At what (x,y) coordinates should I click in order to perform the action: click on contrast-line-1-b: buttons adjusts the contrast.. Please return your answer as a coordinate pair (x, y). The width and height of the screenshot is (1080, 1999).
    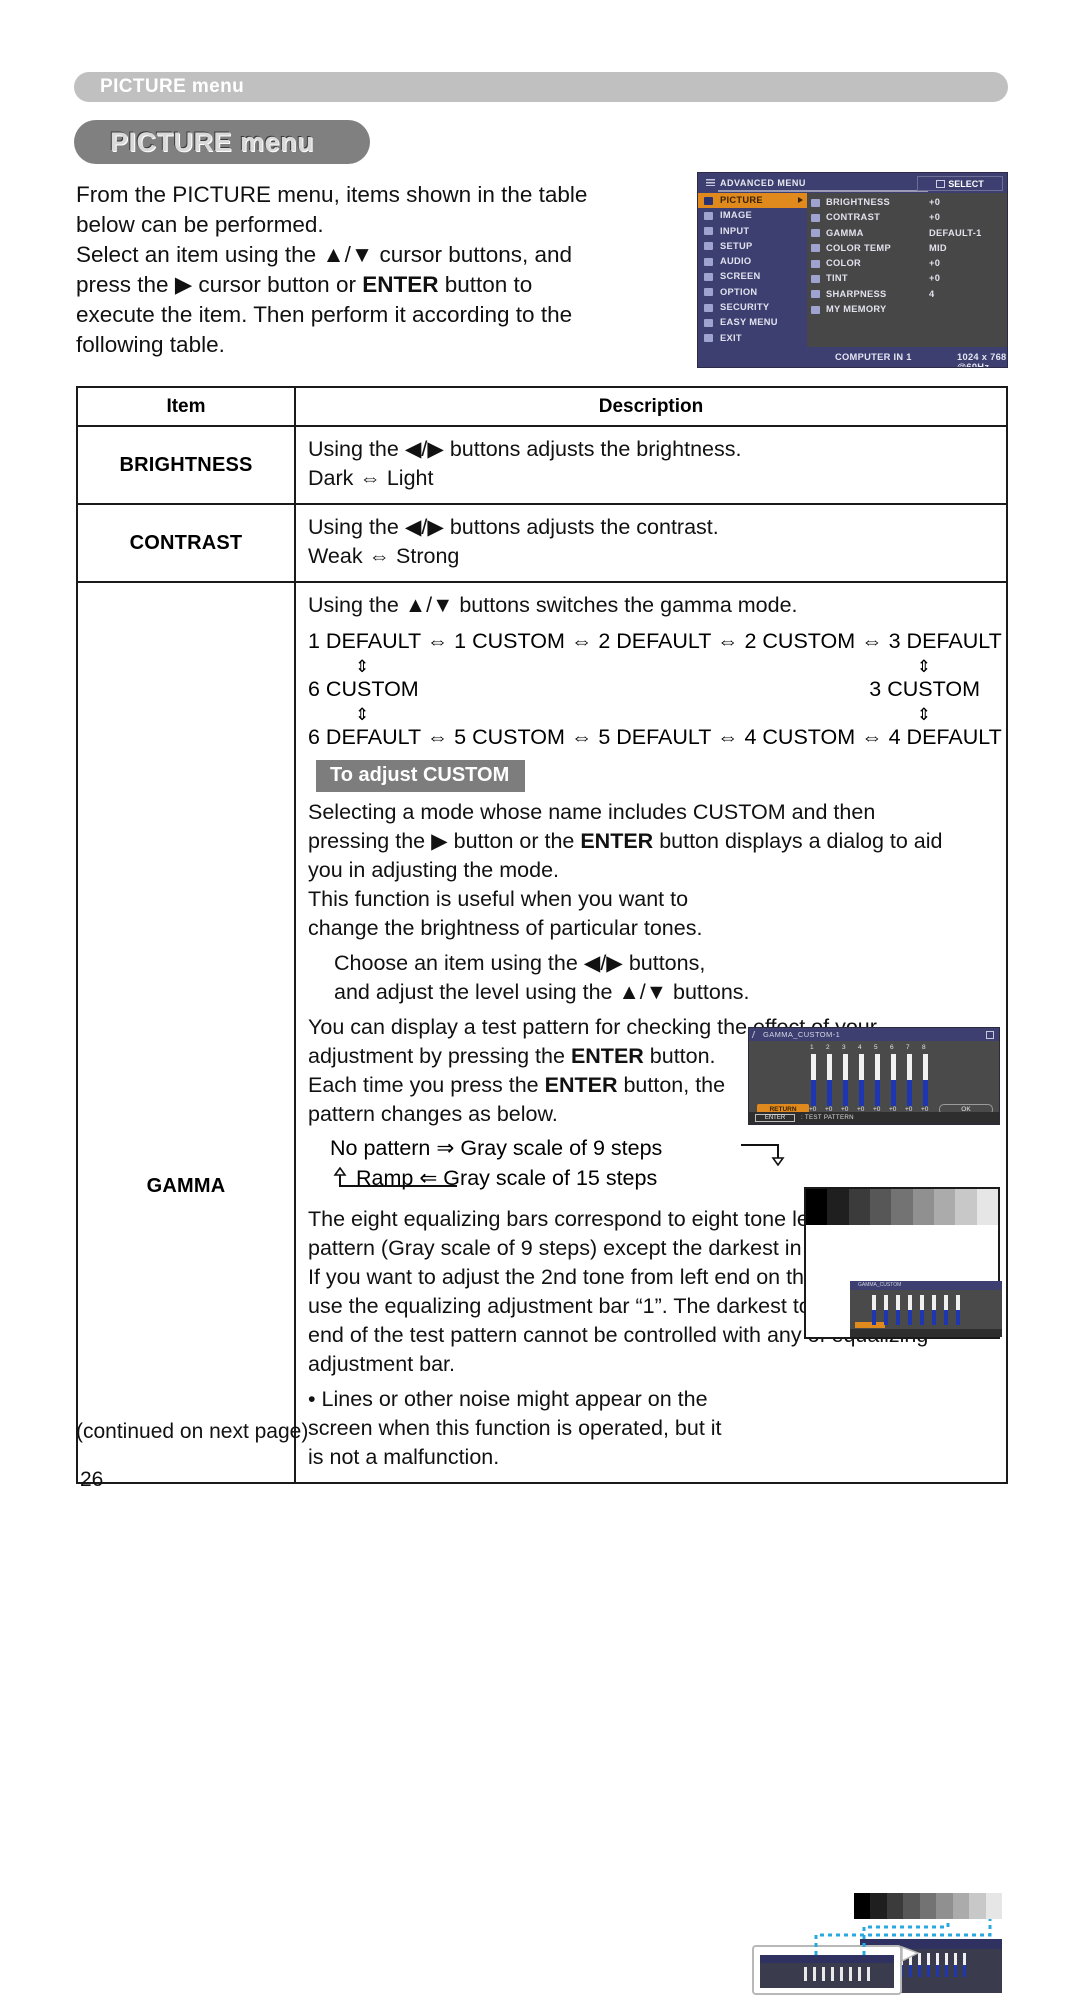
    Looking at the image, I should click on (581, 527).